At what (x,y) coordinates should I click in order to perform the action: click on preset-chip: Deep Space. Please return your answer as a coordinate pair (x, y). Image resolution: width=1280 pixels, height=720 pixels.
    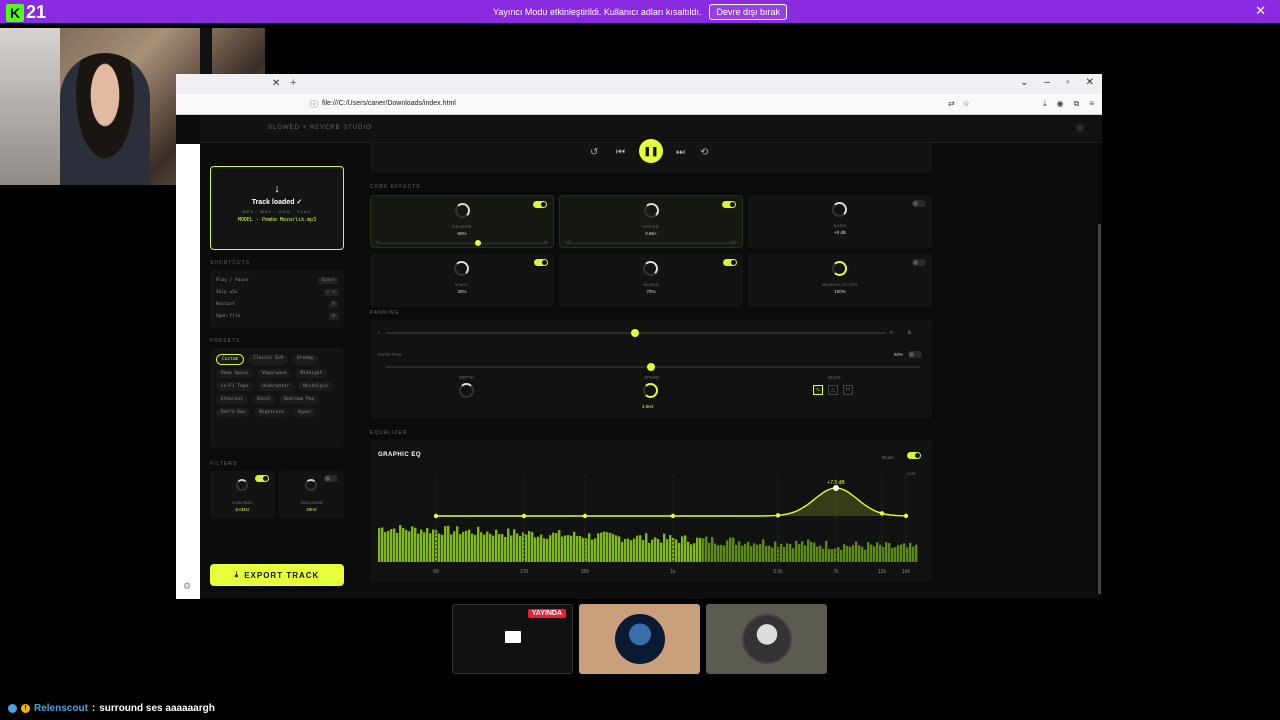
    Looking at the image, I should click on (235, 373).